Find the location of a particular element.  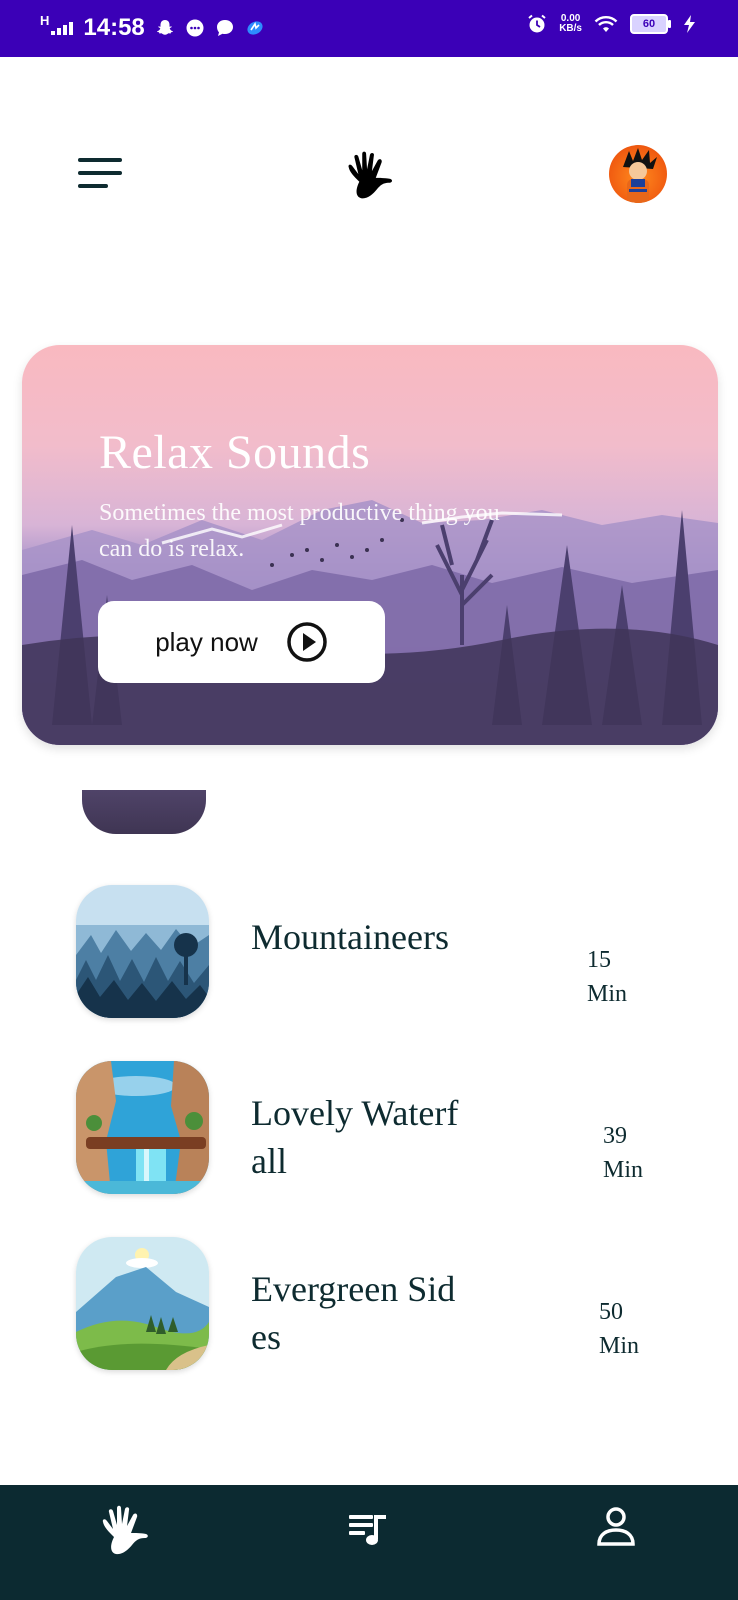

message-icon is located at coordinates (224, 28).